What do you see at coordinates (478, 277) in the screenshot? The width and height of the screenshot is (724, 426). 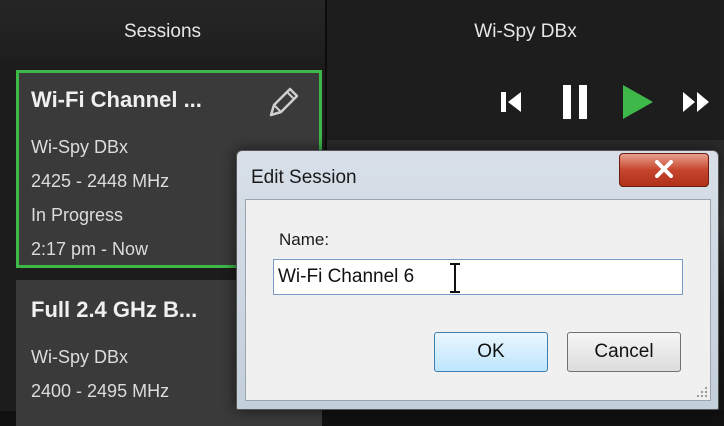 I see `name-input` at bounding box center [478, 277].